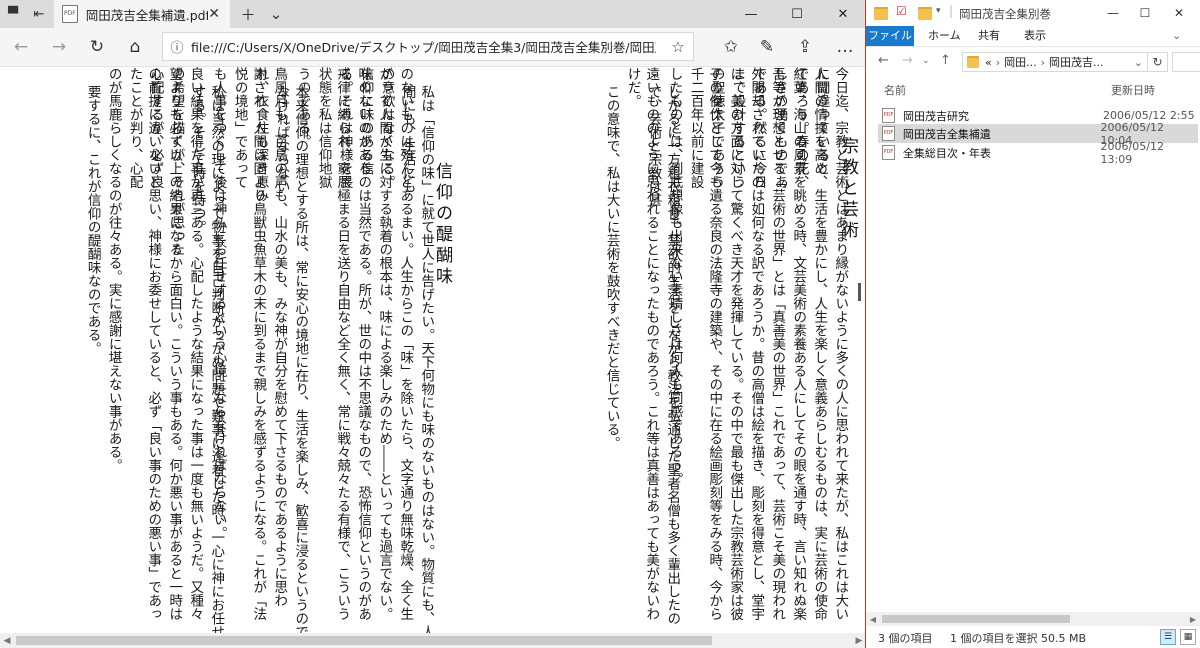  I want to click on file-name: 岡田茂吉全集補遺, so click(946, 134).